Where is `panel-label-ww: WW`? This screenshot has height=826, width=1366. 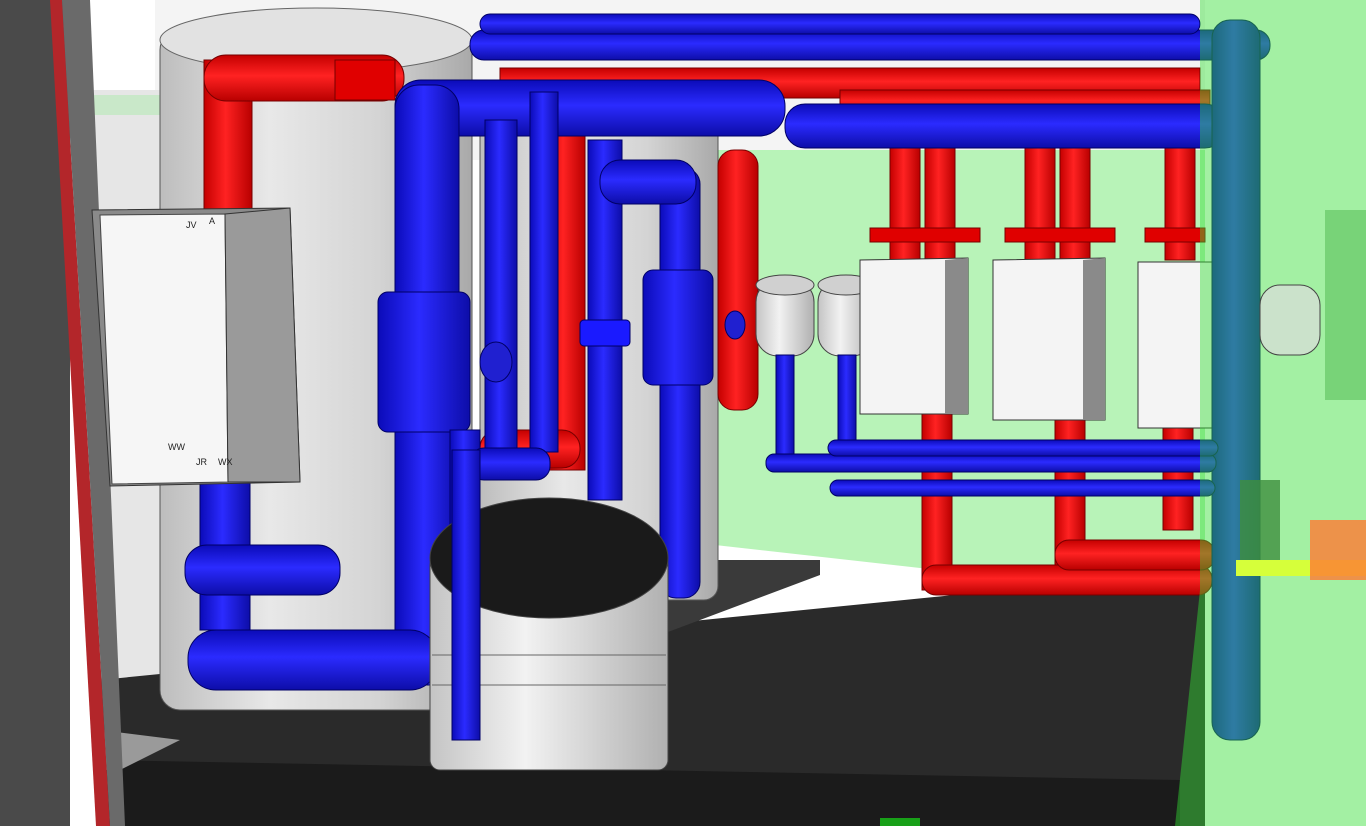 panel-label-ww: WW is located at coordinates (176, 447).